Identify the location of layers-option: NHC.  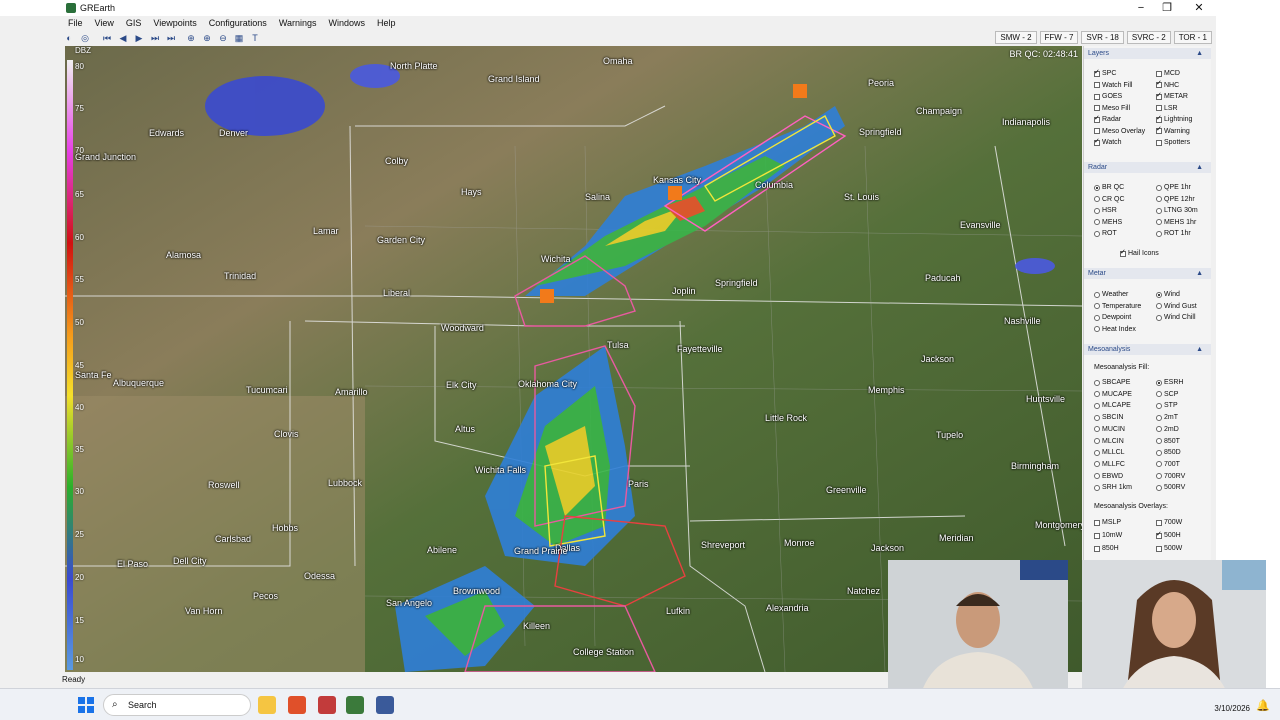
(1167, 84).